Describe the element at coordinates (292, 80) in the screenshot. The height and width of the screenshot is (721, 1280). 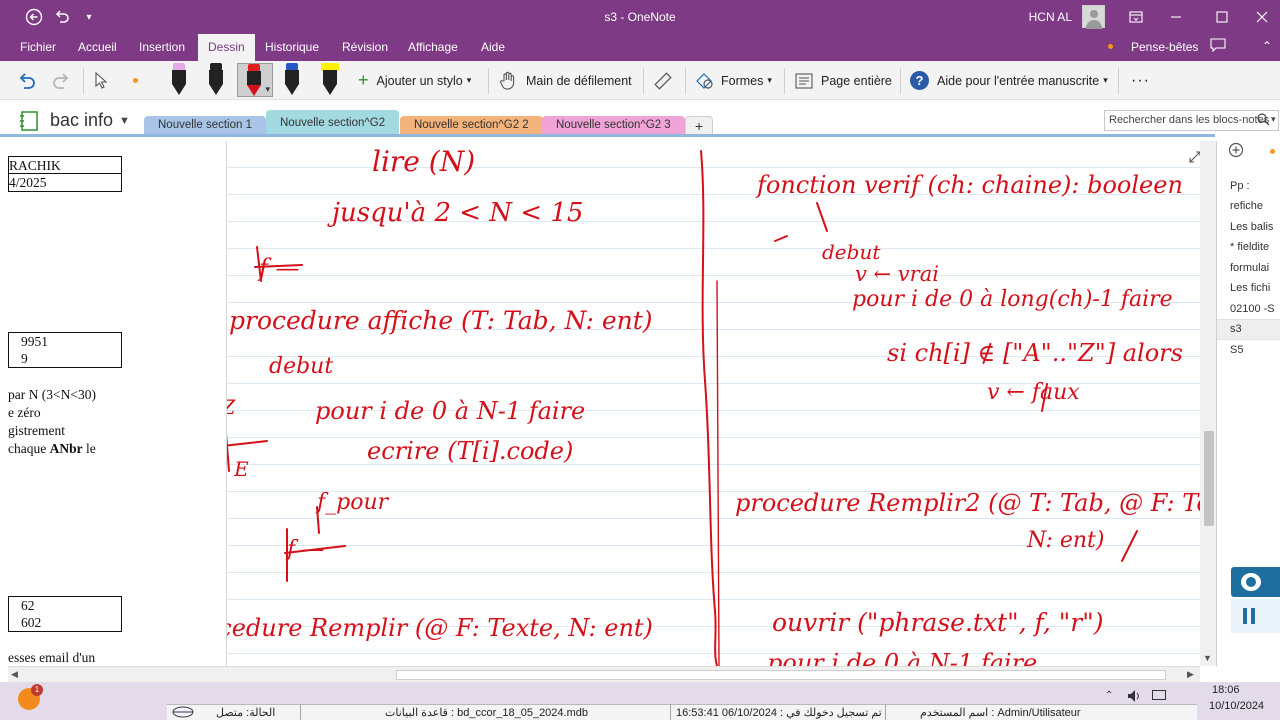
I see `pen-blue` at that location.